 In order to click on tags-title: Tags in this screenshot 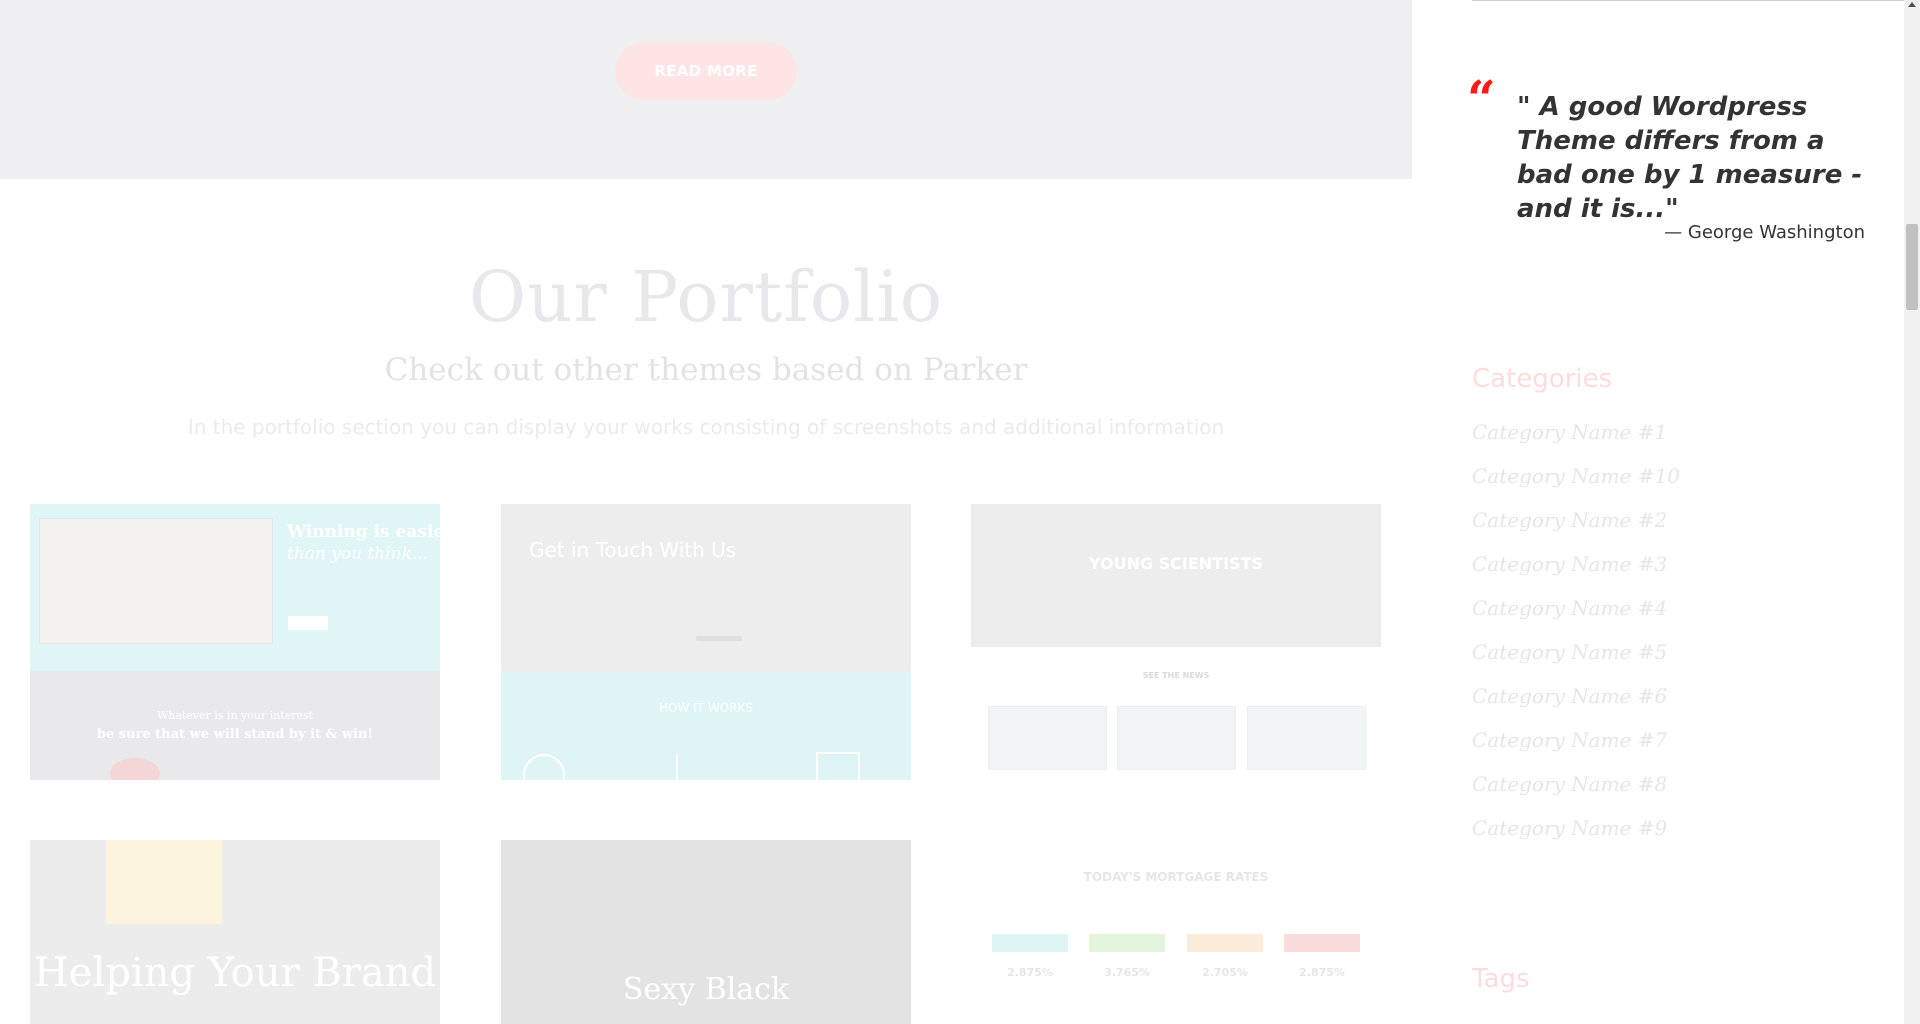, I will do `click(1501, 979)`.